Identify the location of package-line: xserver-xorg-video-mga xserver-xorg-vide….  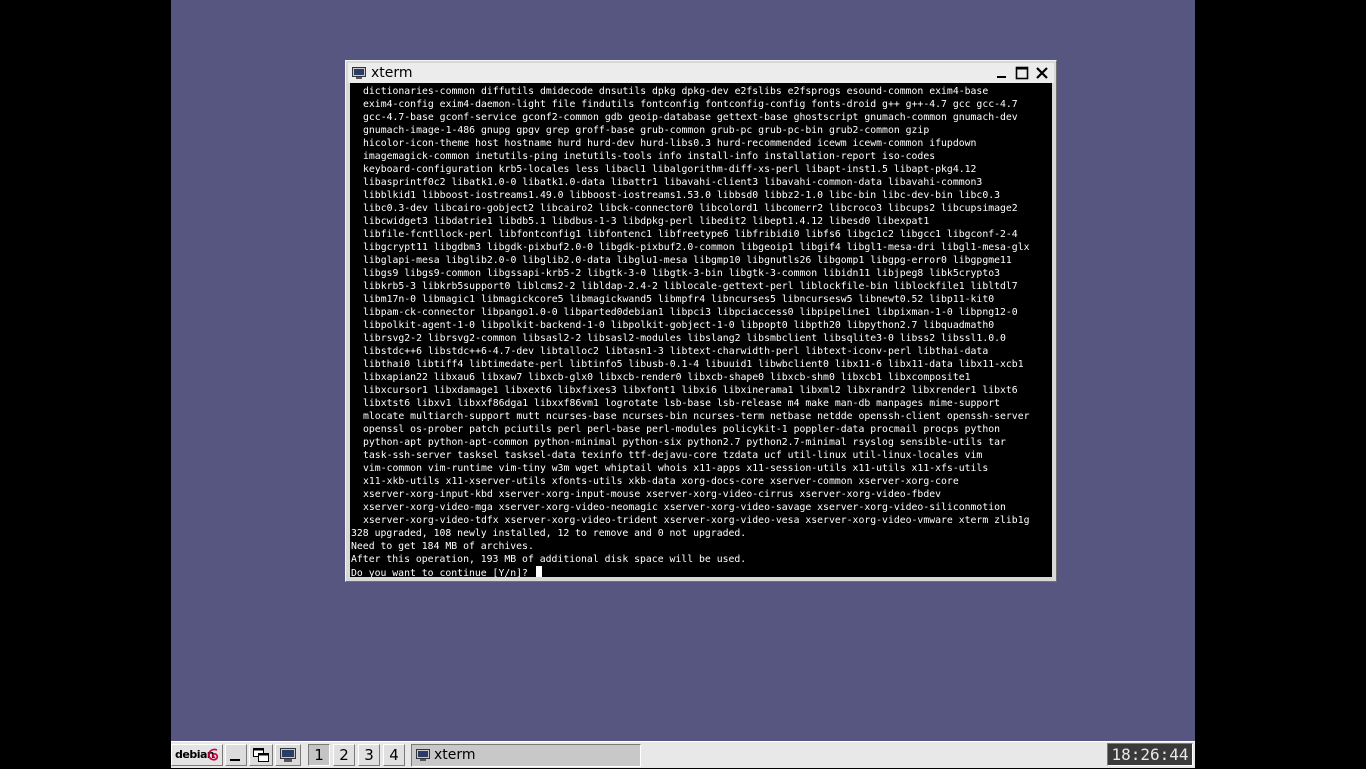
(684, 507).